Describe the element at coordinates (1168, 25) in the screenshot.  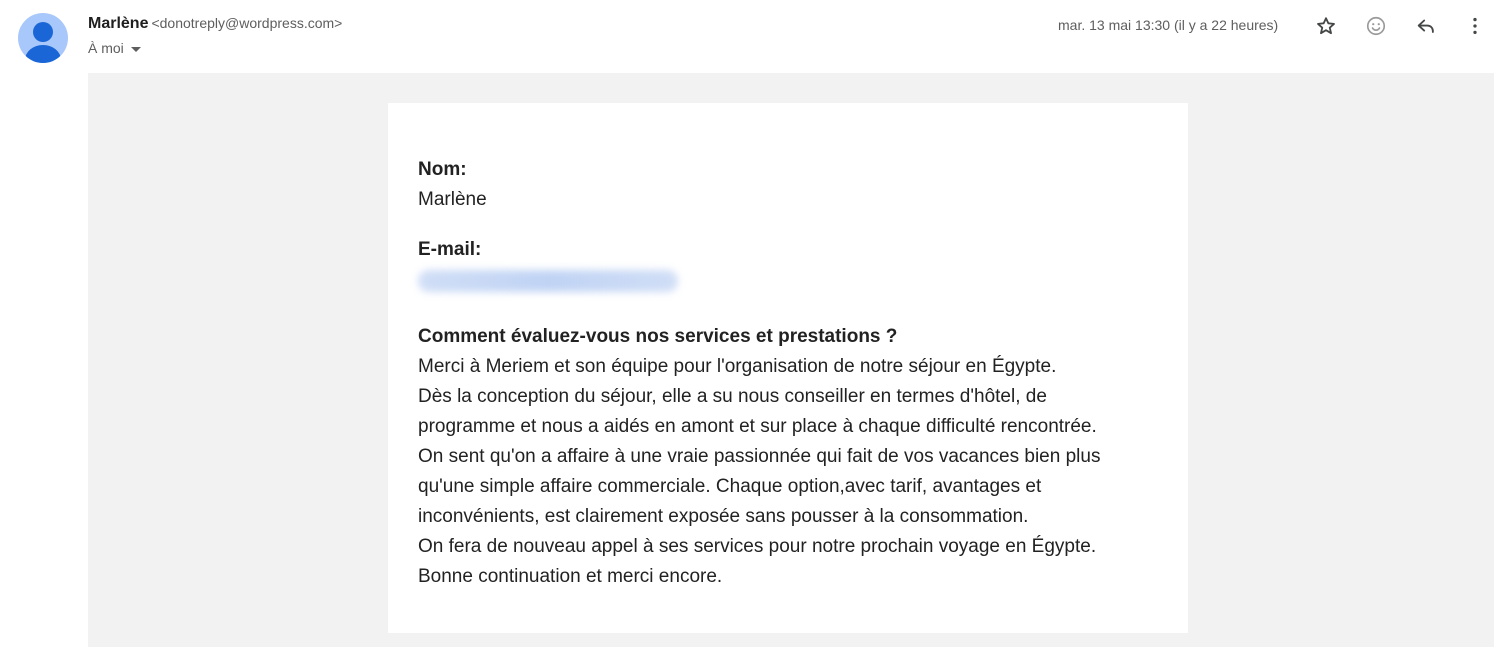
I see `message-date: mar. 13 mai 13:30 (il y a 22 heures)` at that location.